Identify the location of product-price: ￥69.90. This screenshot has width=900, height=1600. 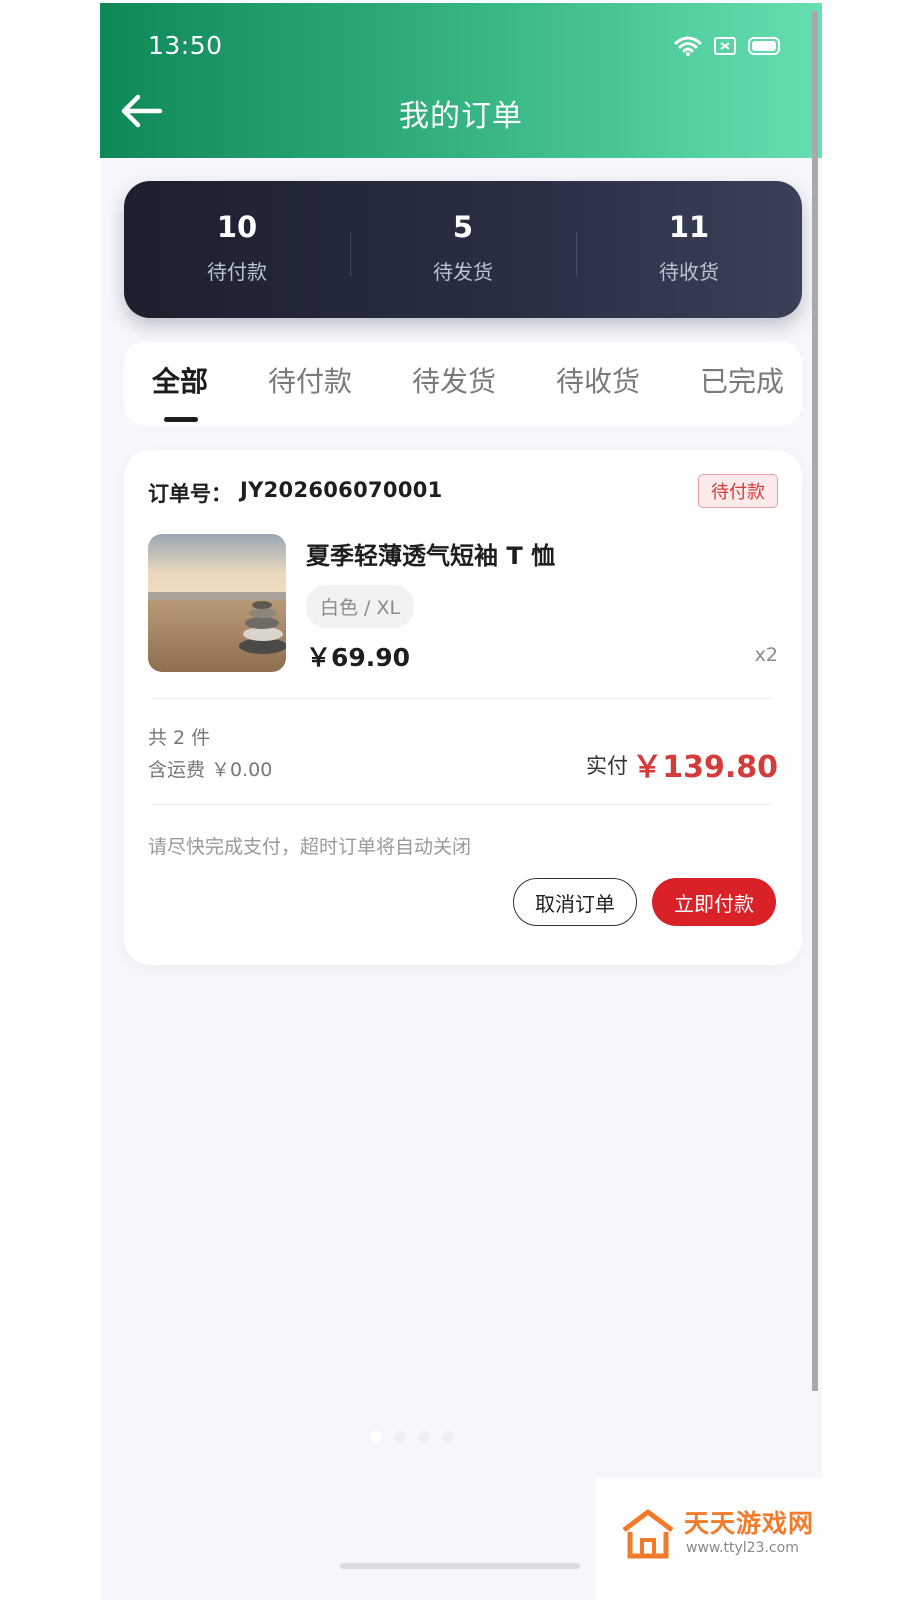
(358, 657).